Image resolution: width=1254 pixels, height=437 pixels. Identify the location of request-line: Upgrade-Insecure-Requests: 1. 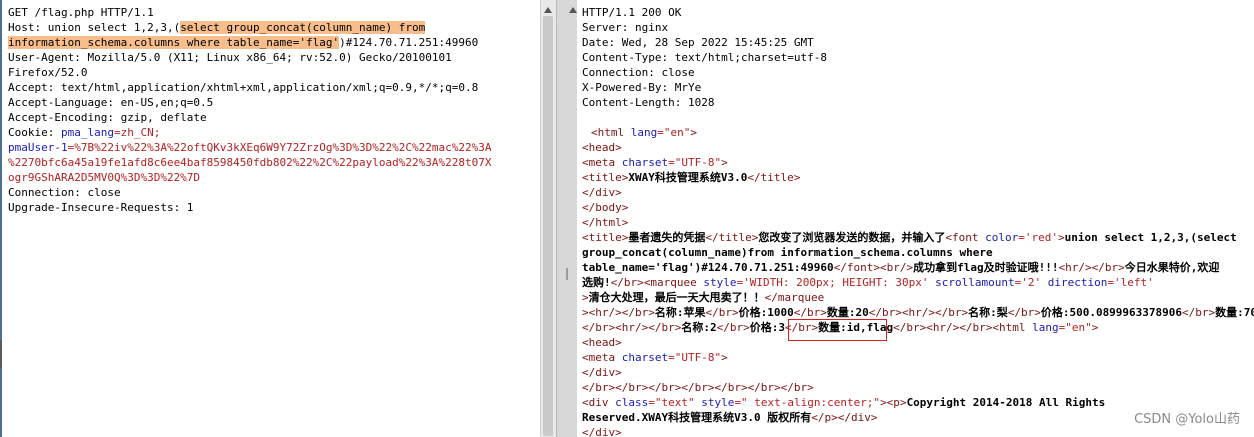
(101, 207).